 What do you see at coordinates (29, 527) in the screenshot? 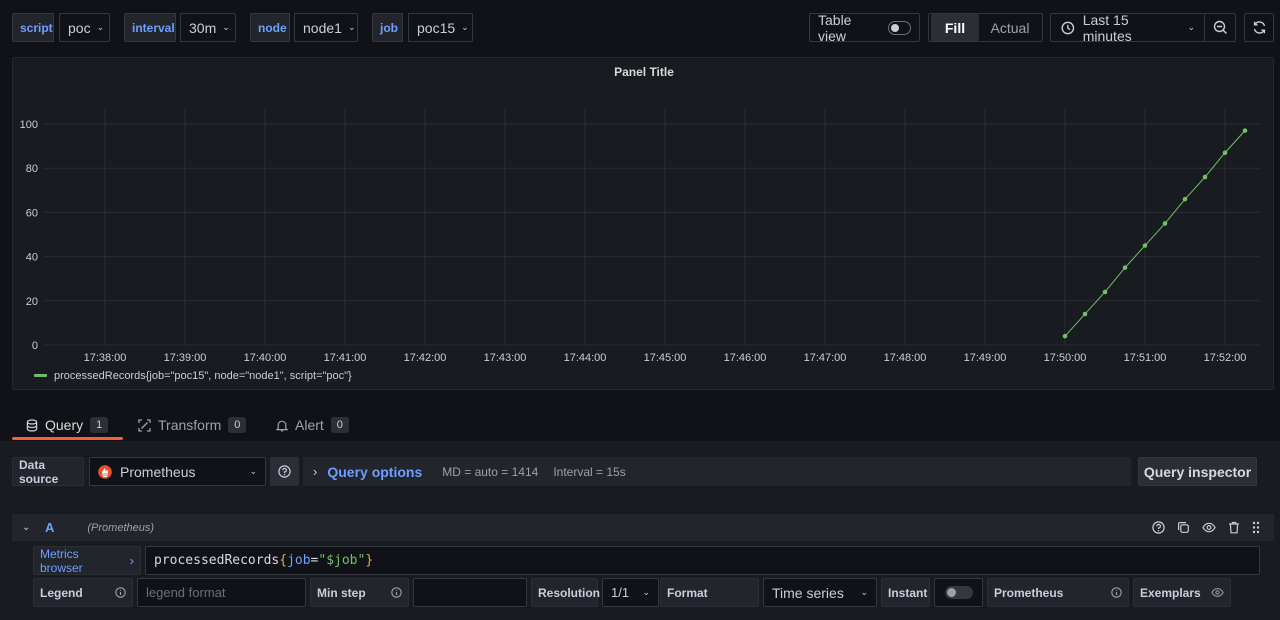
I see `collapse-icon: ⌄` at bounding box center [29, 527].